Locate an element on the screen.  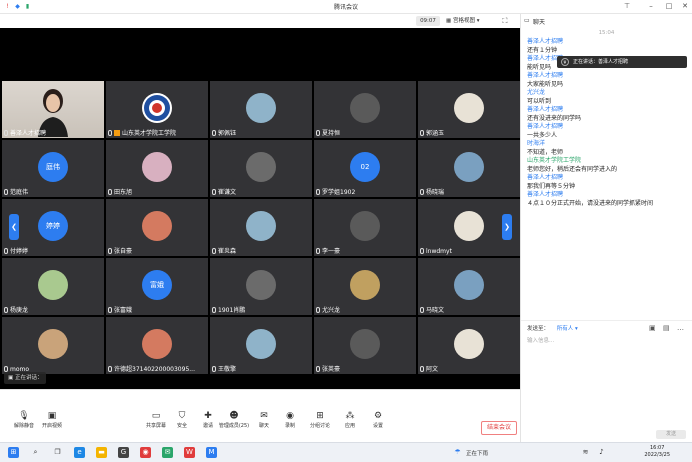
participant-tile: 郭涵玉 is located at coordinates (469, 109).